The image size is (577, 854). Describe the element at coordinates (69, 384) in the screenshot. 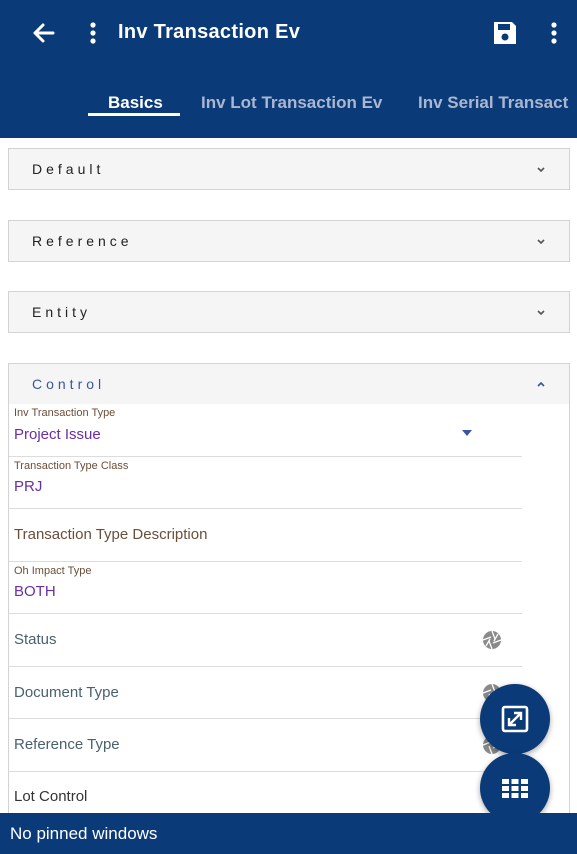

I see `section-label: Control` at that location.